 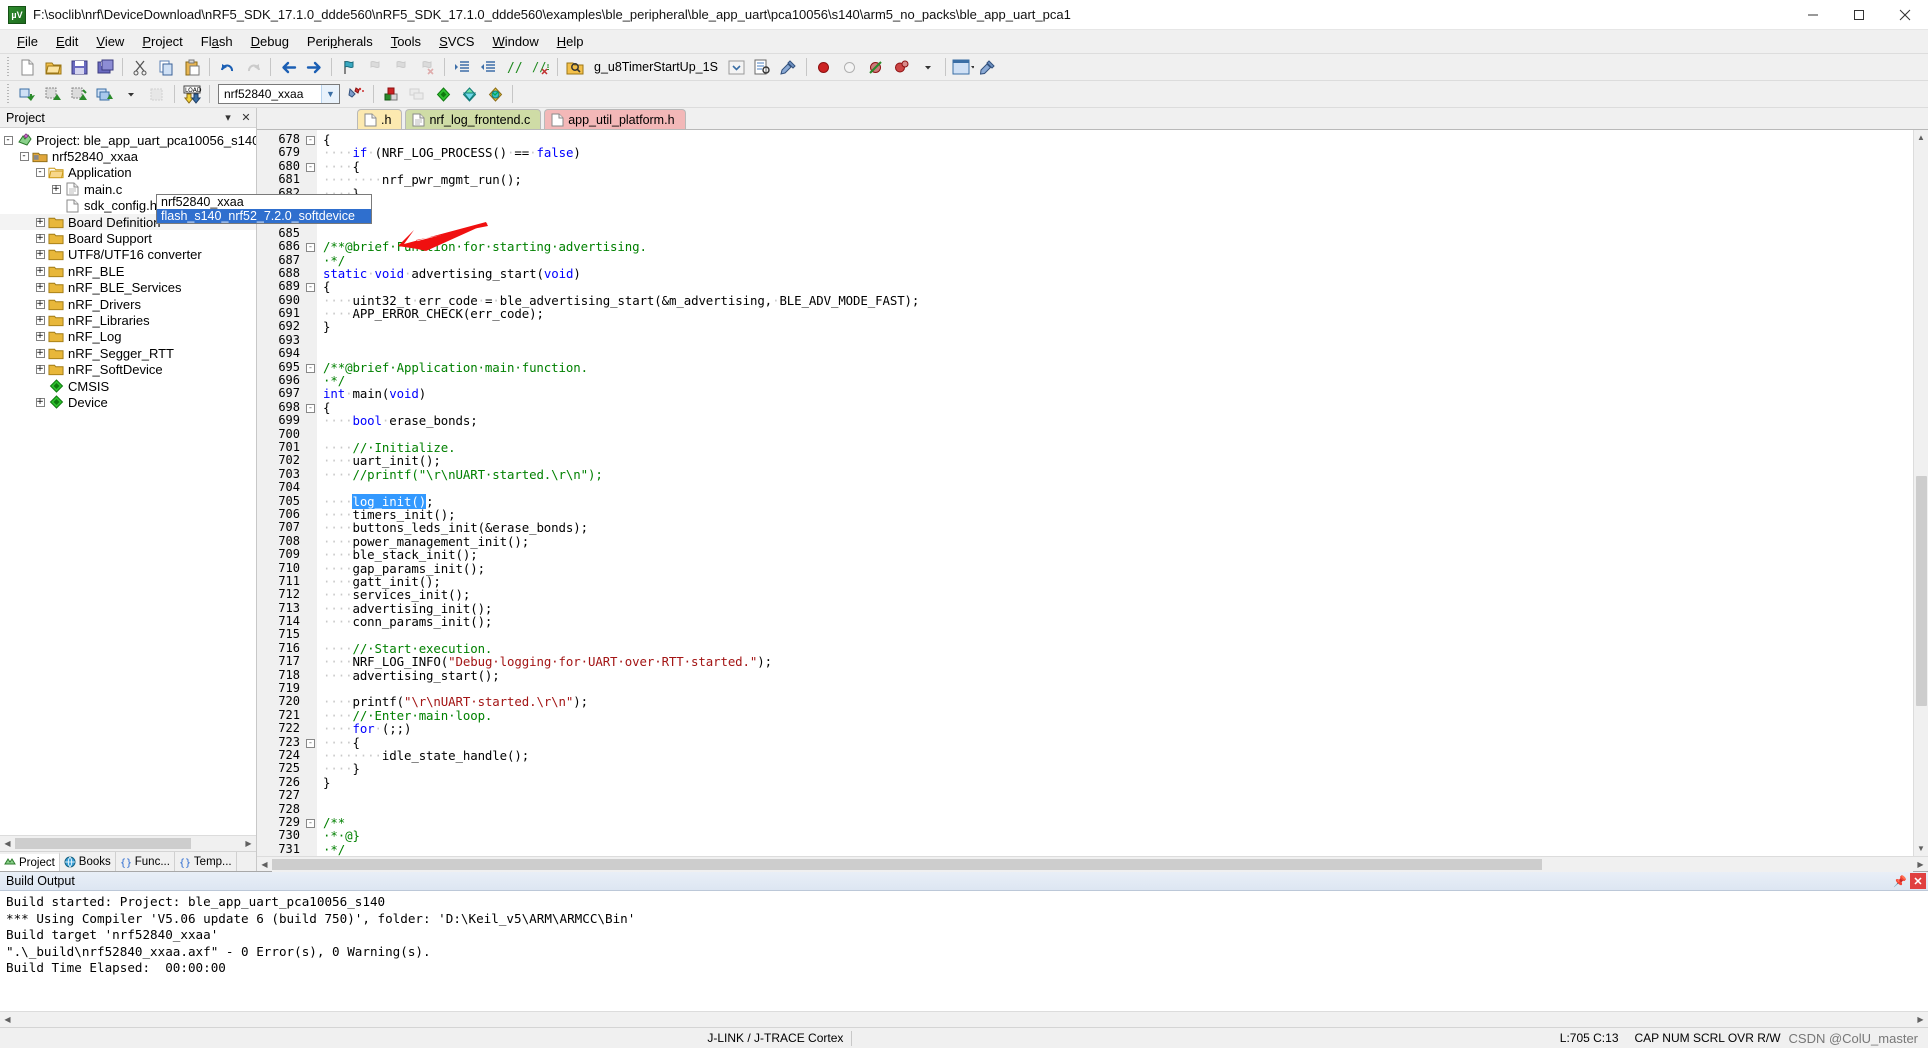 I want to click on scroll-down-button: ▼, so click(x=1920, y=848).